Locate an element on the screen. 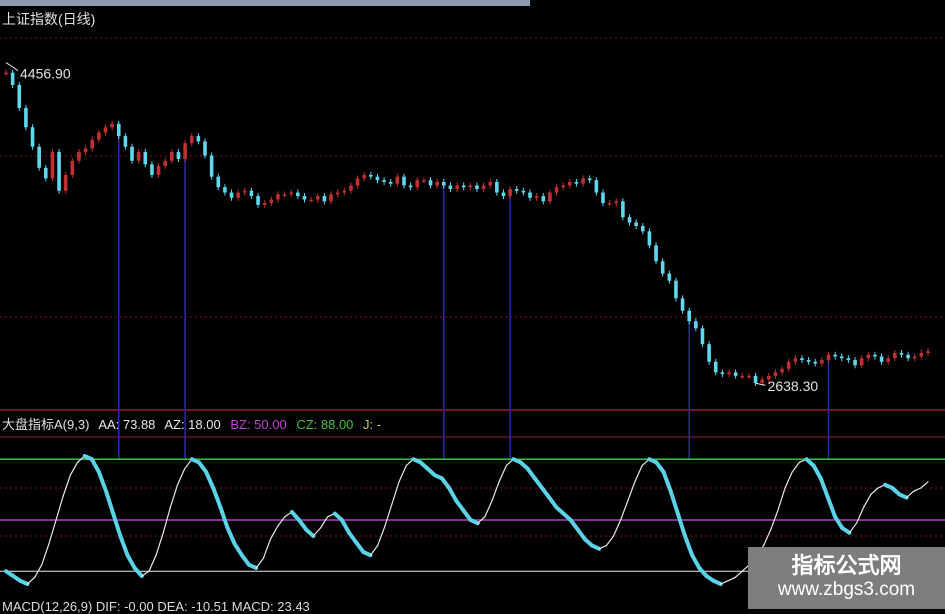 The width and height of the screenshot is (945, 614). az-value: AZ: 18.00 is located at coordinates (192, 424).